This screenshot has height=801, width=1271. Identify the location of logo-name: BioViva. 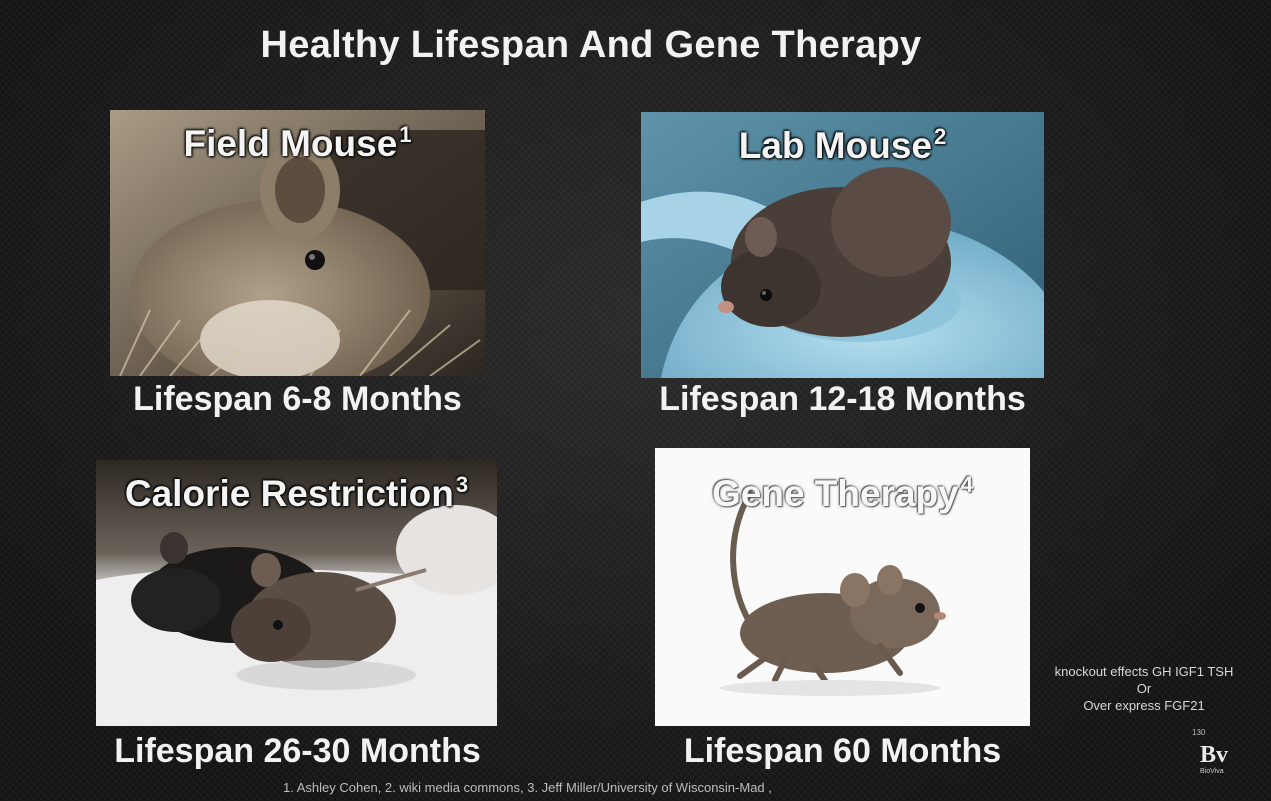
(1212, 771).